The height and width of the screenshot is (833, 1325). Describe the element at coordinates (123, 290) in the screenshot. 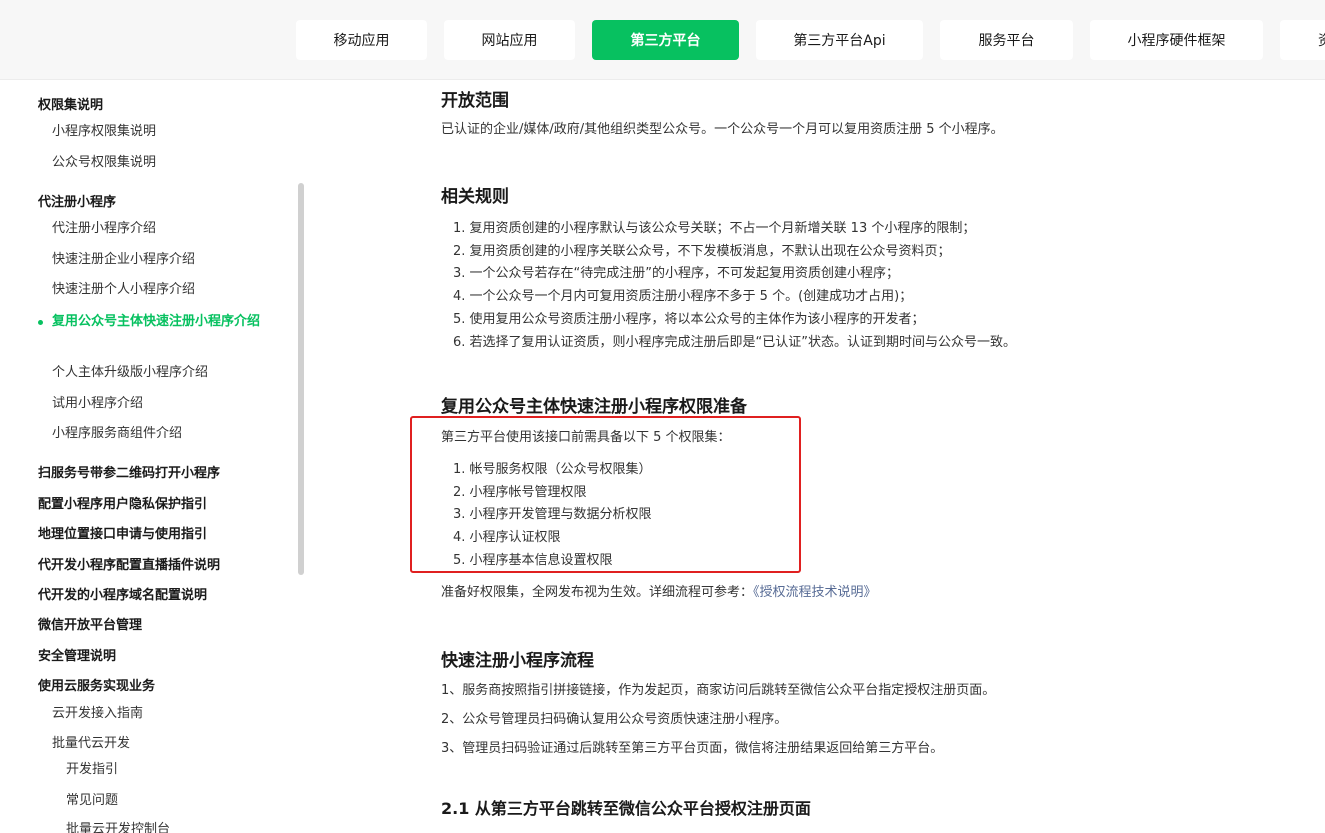

I see `sidebar-item-fast-register-personal: 快速注册个人小程序介绍` at that location.